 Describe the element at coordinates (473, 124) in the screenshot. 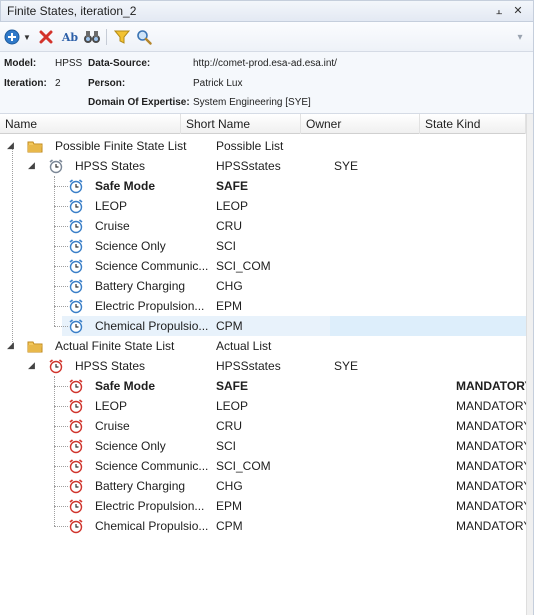

I see `column-header-state-kind: State Kind` at that location.